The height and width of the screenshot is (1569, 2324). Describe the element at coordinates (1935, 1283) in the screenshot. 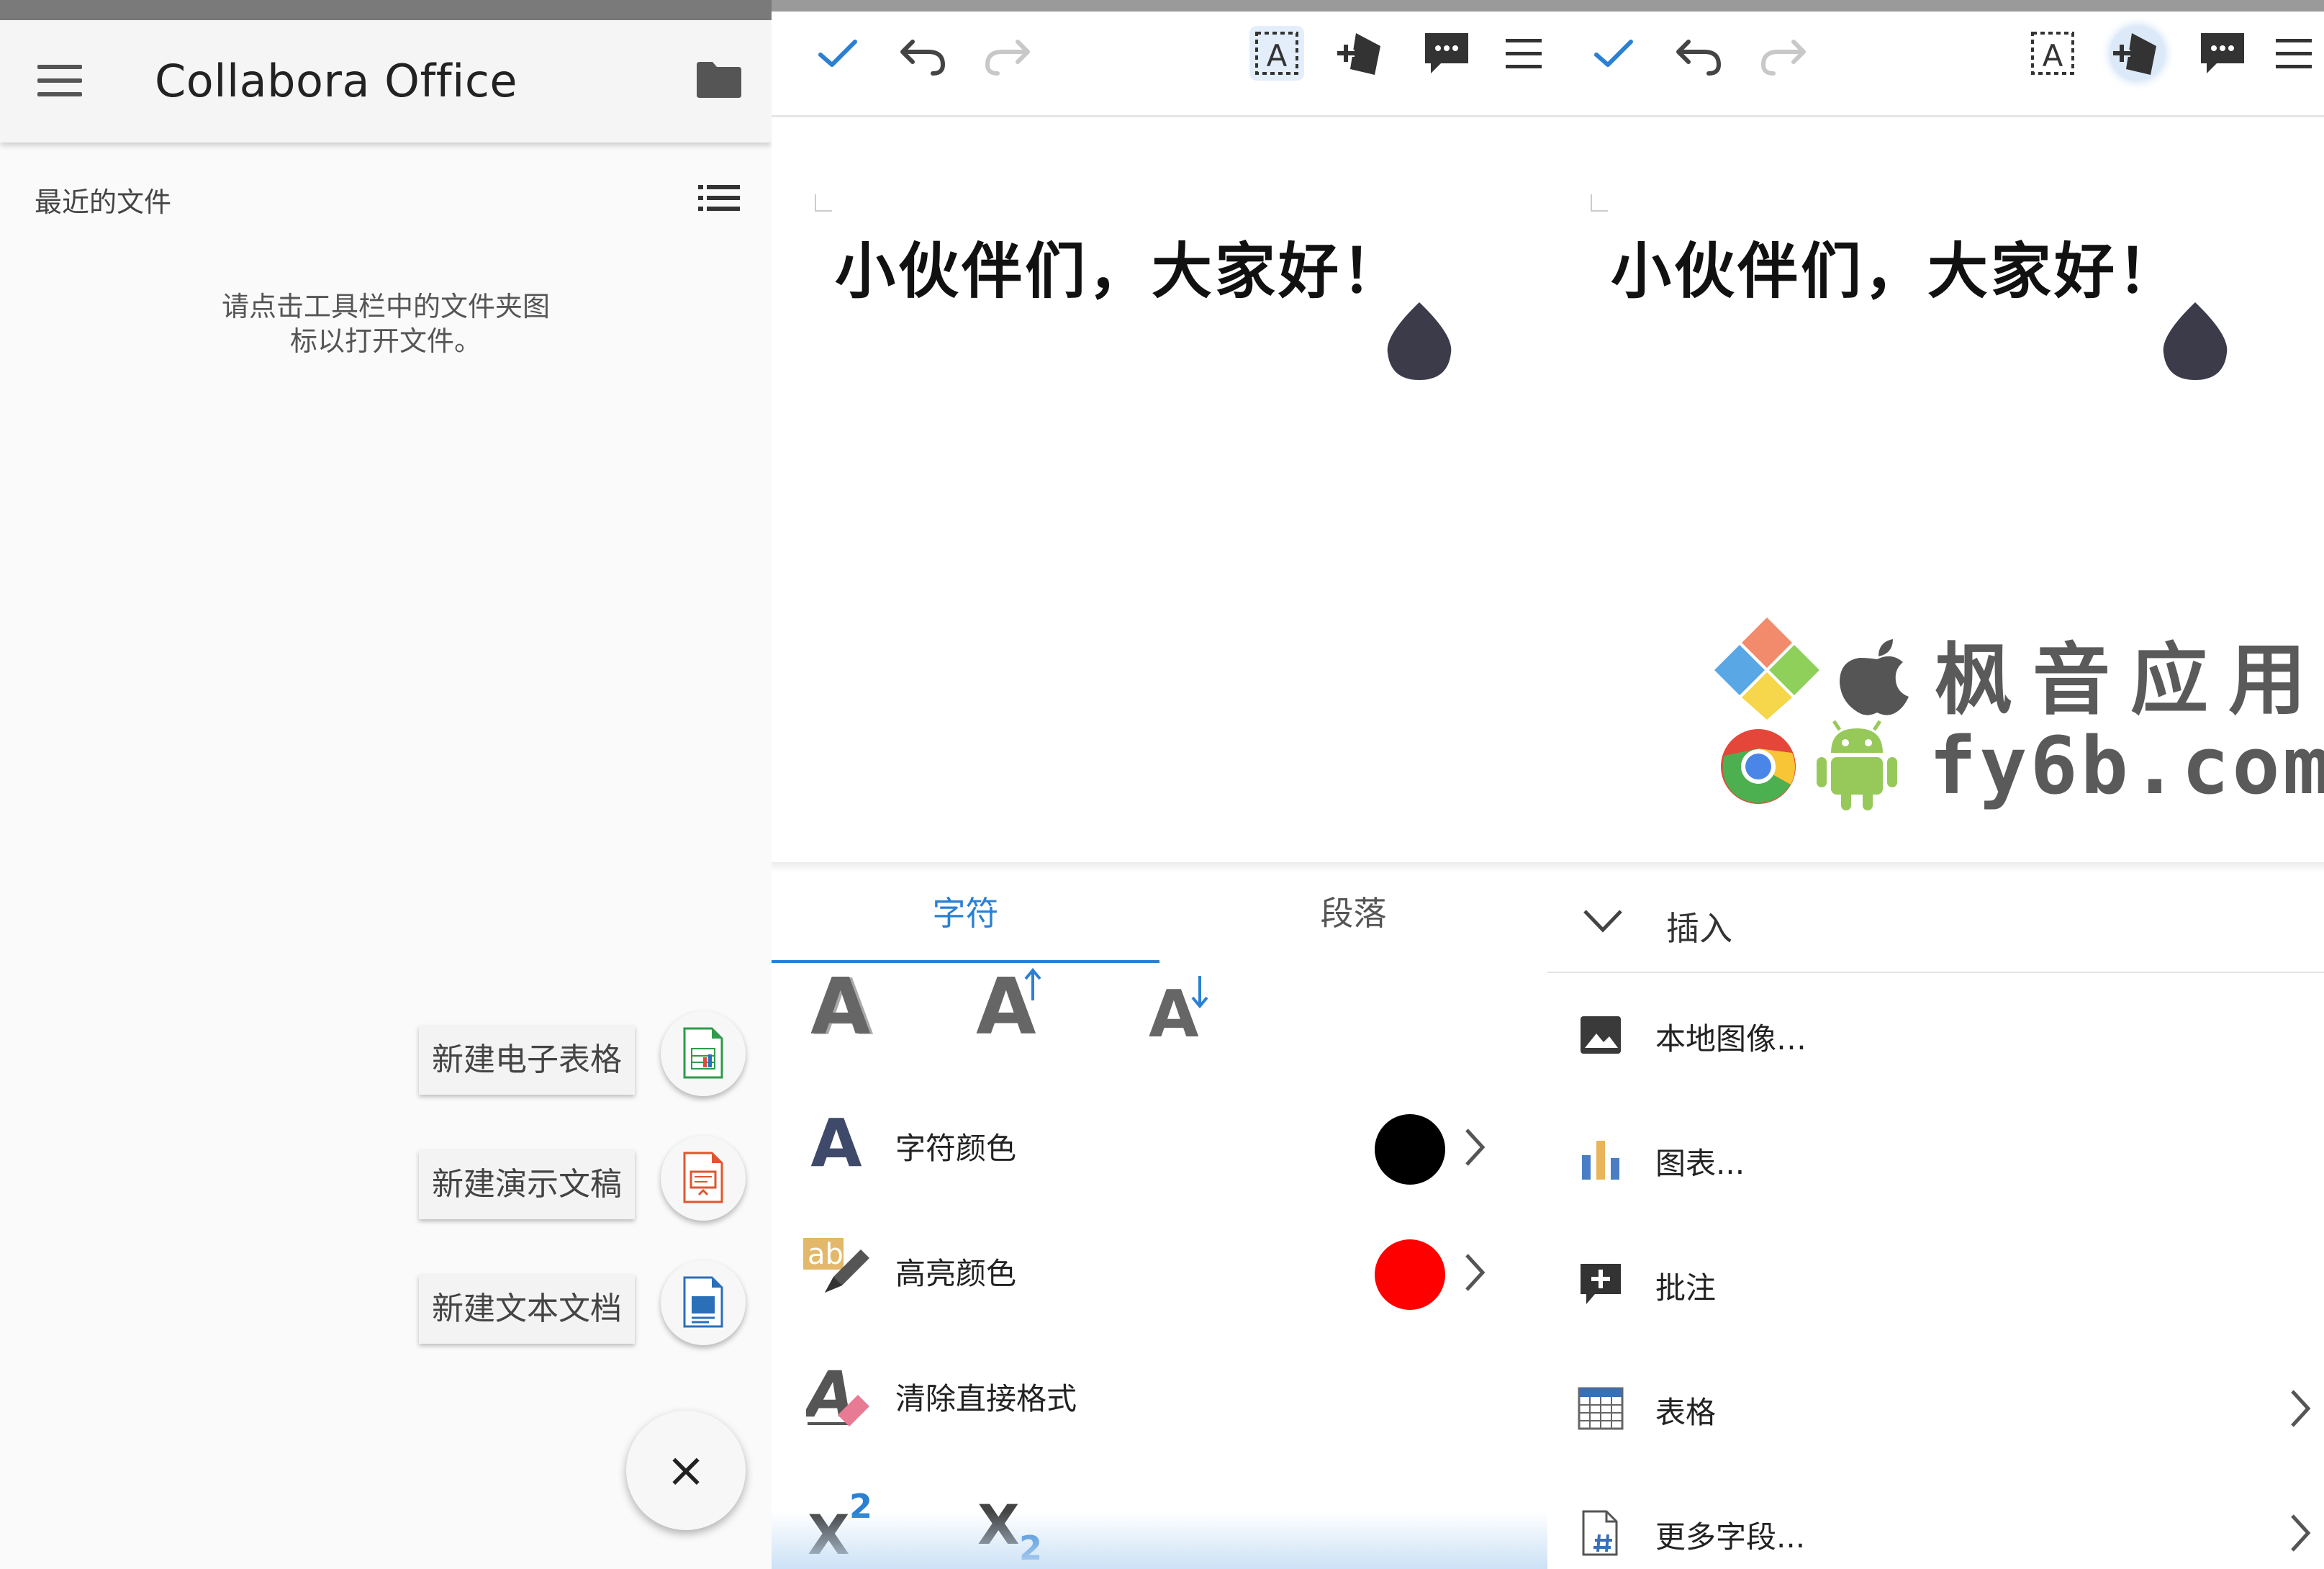

I see `menu-item-comment: 批注` at that location.